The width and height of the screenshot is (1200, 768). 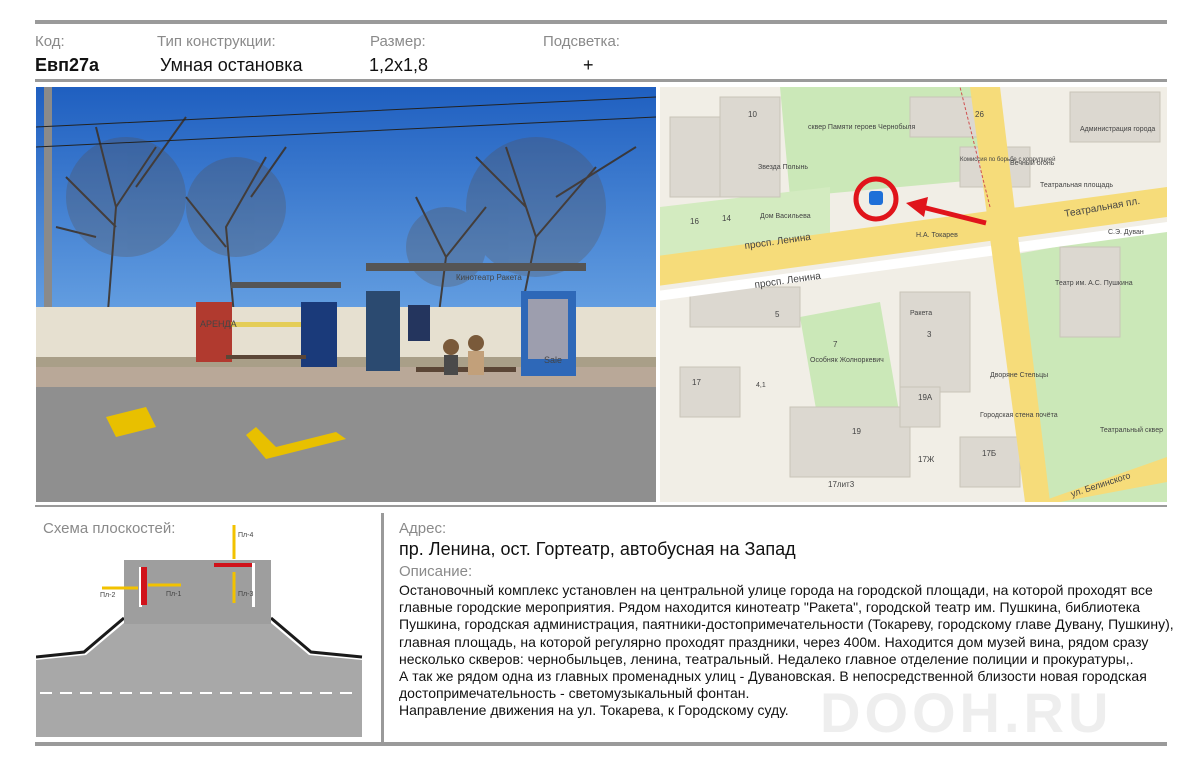 What do you see at coordinates (588, 65) in the screenshot?
I see `light-value: +` at bounding box center [588, 65].